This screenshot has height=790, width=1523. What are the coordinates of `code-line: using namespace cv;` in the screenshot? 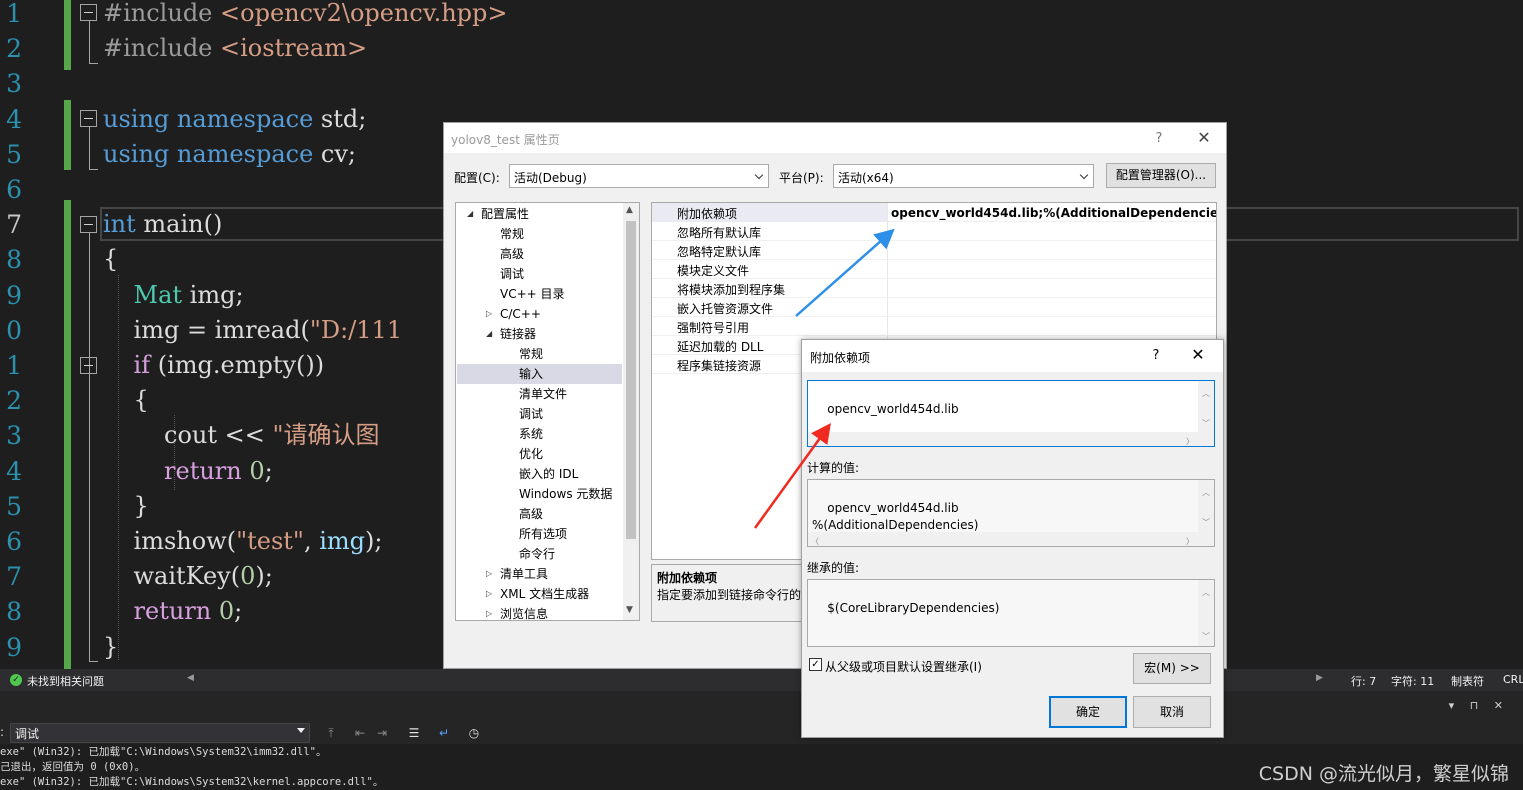 It's located at (229, 154).